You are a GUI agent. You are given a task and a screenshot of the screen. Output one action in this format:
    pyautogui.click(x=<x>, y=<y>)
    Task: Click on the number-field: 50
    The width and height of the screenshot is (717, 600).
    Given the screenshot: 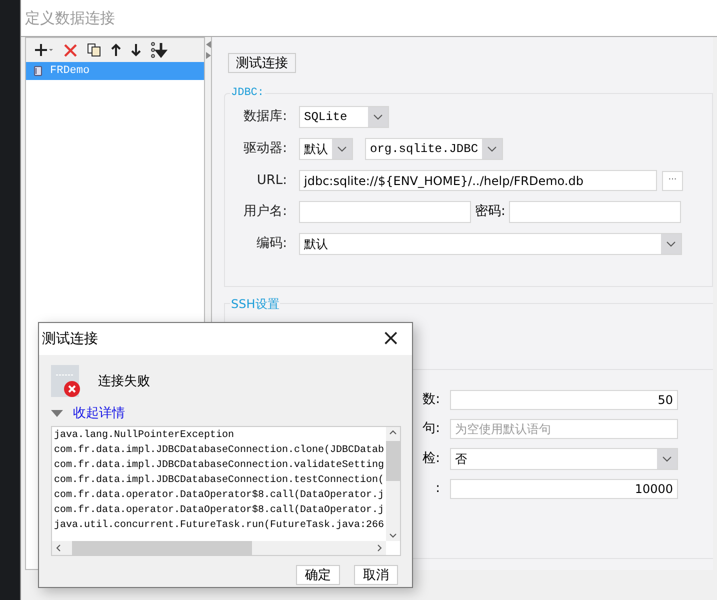 What is the action you would take?
    pyautogui.click(x=564, y=400)
    